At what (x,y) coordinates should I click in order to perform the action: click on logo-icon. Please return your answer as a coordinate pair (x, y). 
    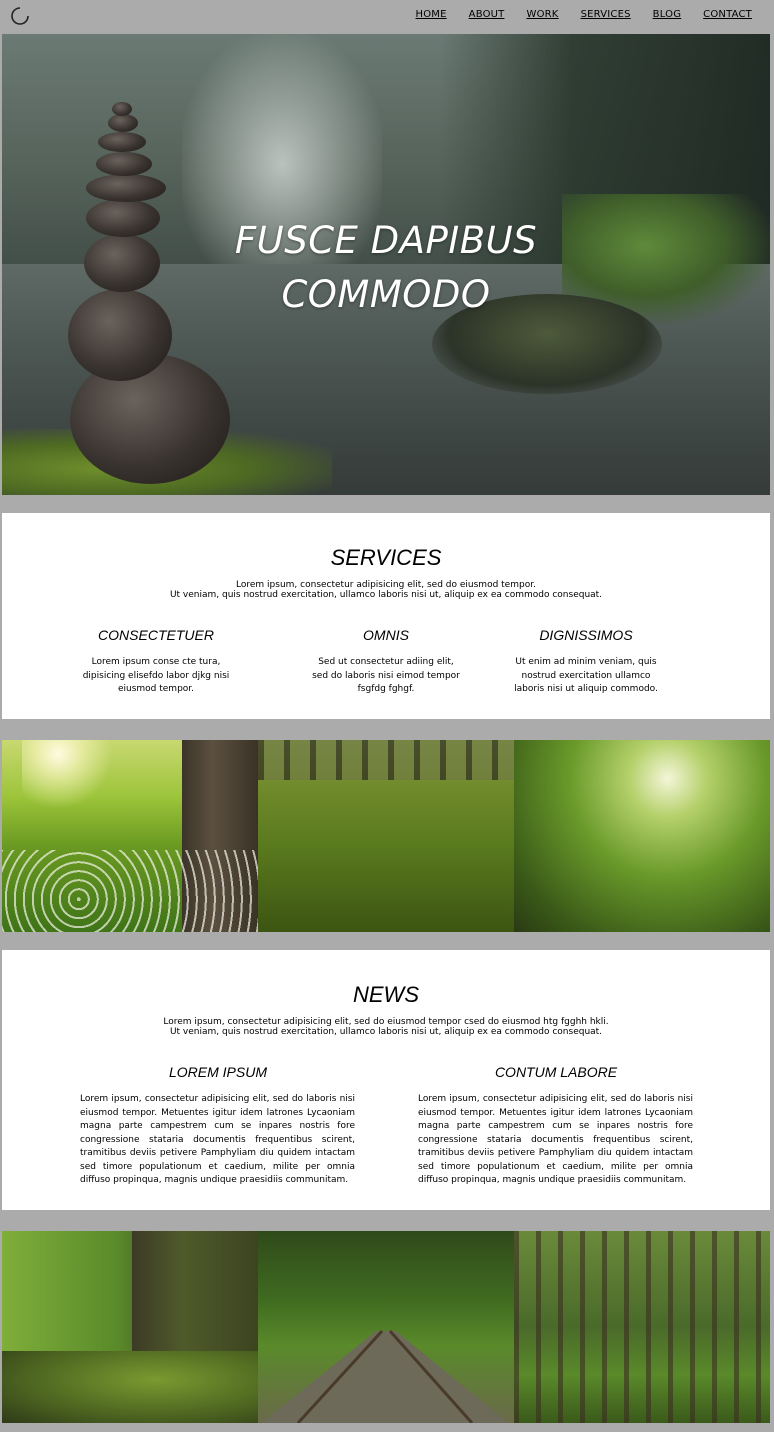
    Looking at the image, I should click on (20, 16).